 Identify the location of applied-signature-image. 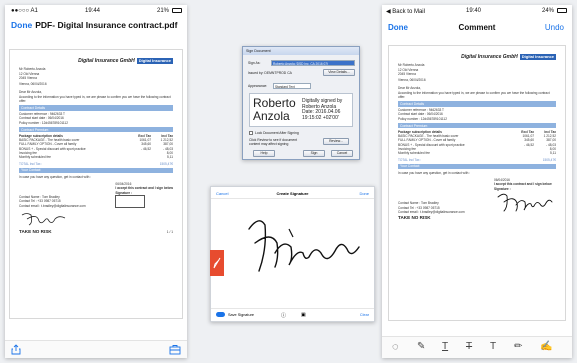
(525, 202).